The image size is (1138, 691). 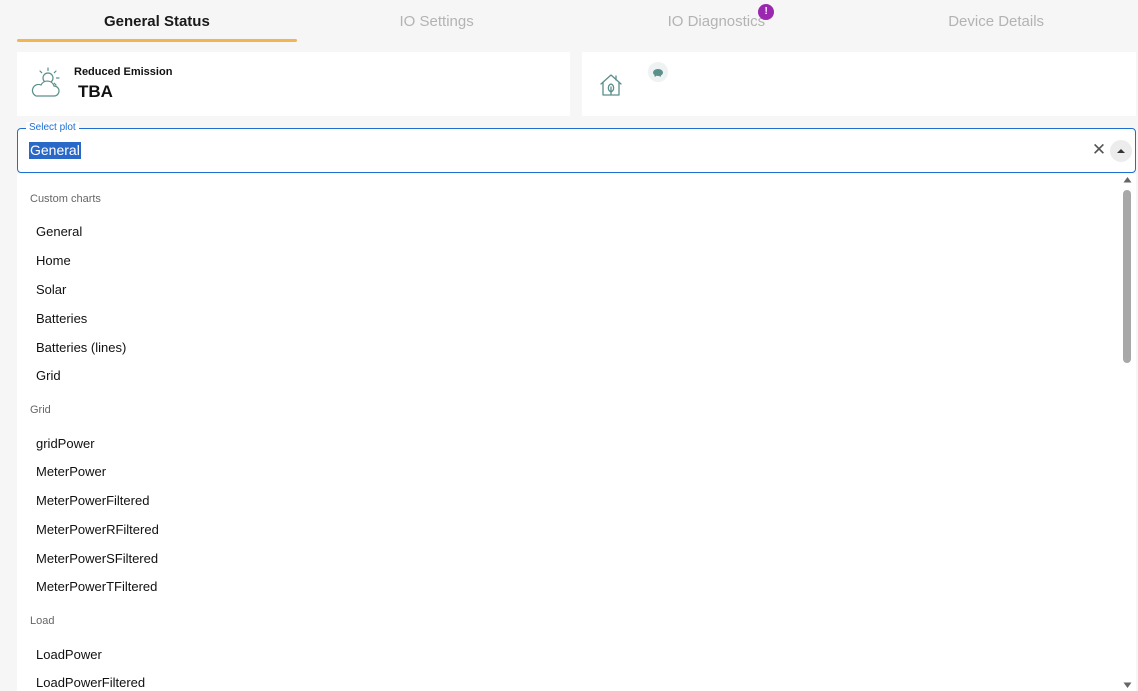 What do you see at coordinates (51, 289) in the screenshot?
I see `option-solar: Solar` at bounding box center [51, 289].